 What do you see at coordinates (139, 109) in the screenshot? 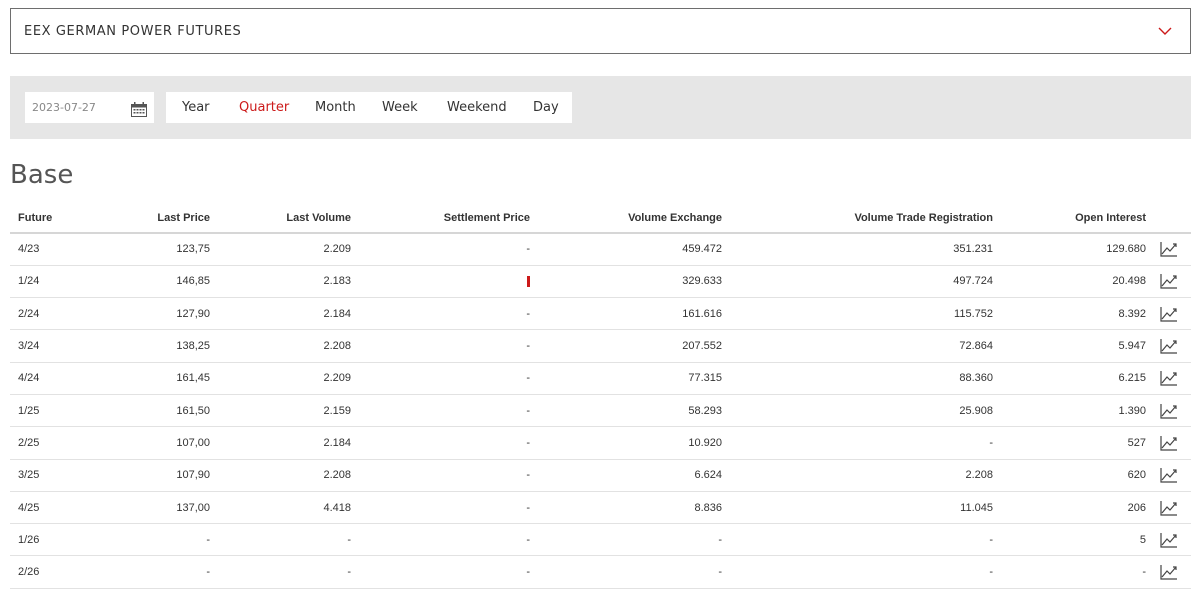
I see `calendar-icon` at bounding box center [139, 109].